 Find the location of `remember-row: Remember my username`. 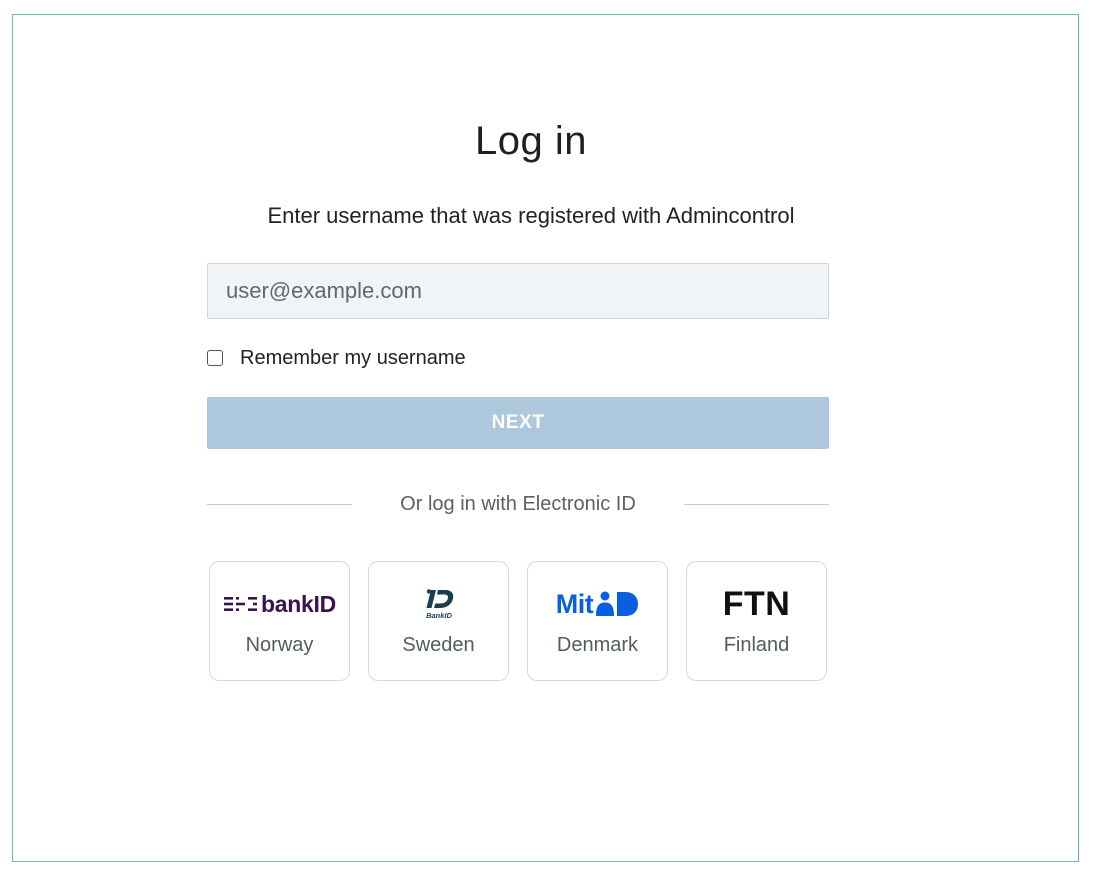

remember-row: Remember my username is located at coordinates (336, 358).